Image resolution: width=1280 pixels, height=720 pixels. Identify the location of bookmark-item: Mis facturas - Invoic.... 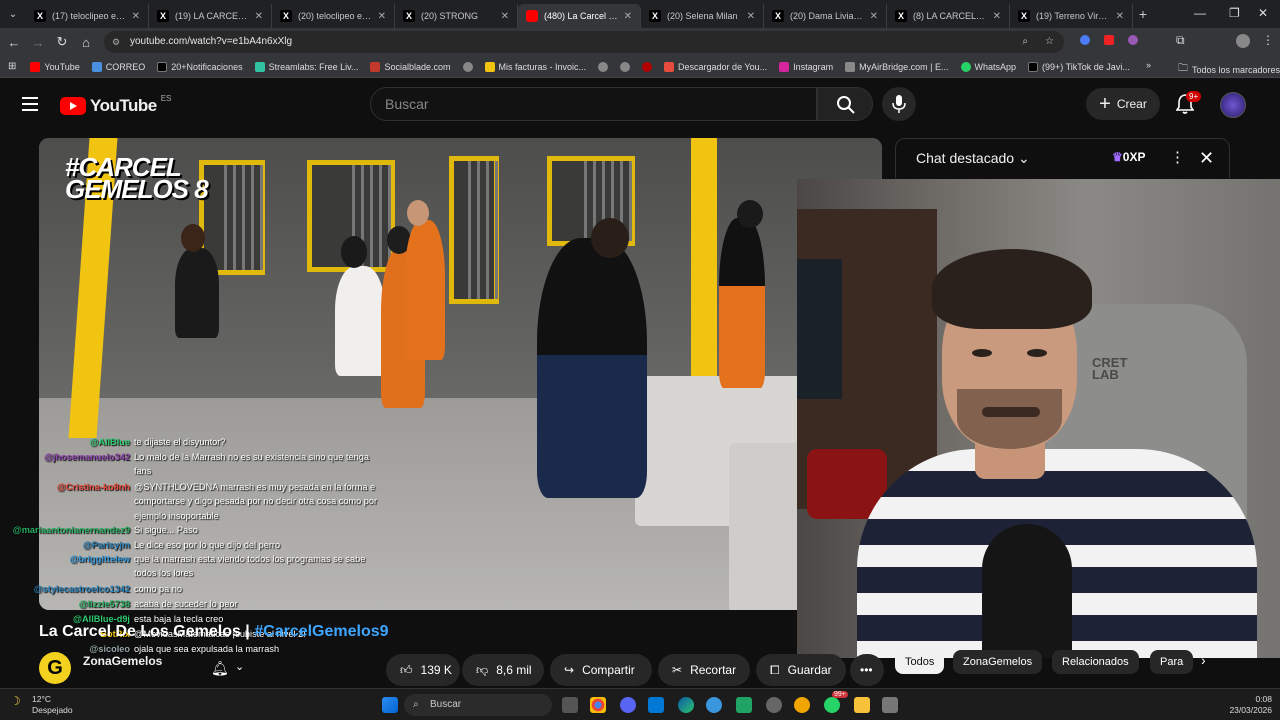
(535, 66).